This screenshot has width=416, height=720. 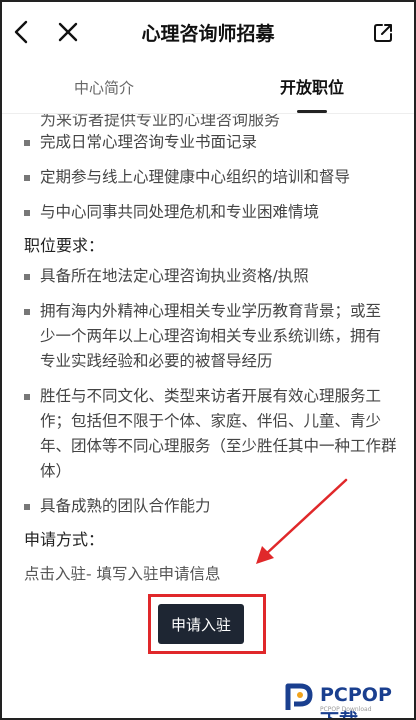 What do you see at coordinates (122, 574) in the screenshot?
I see `apply-instructions: 点击入驻- 填写入驻申请信息` at bounding box center [122, 574].